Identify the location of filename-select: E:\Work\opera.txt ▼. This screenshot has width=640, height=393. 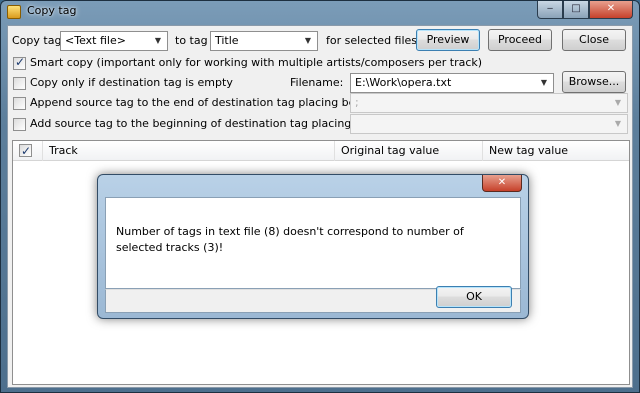
(452, 83).